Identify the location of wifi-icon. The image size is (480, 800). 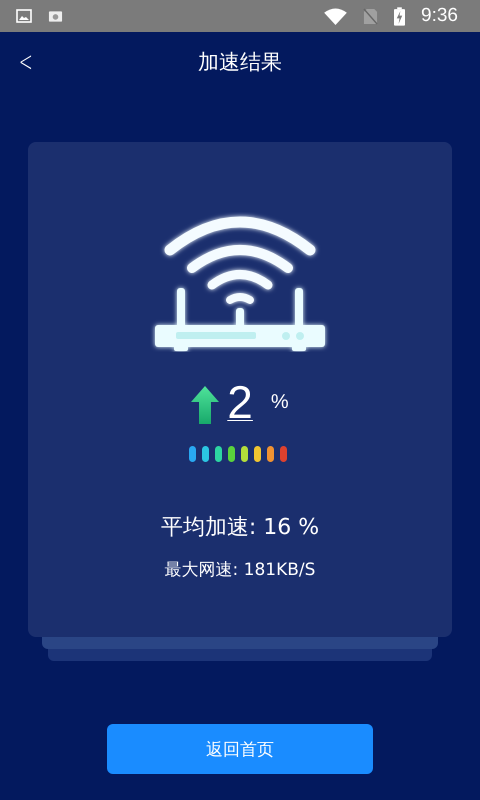
(336, 16).